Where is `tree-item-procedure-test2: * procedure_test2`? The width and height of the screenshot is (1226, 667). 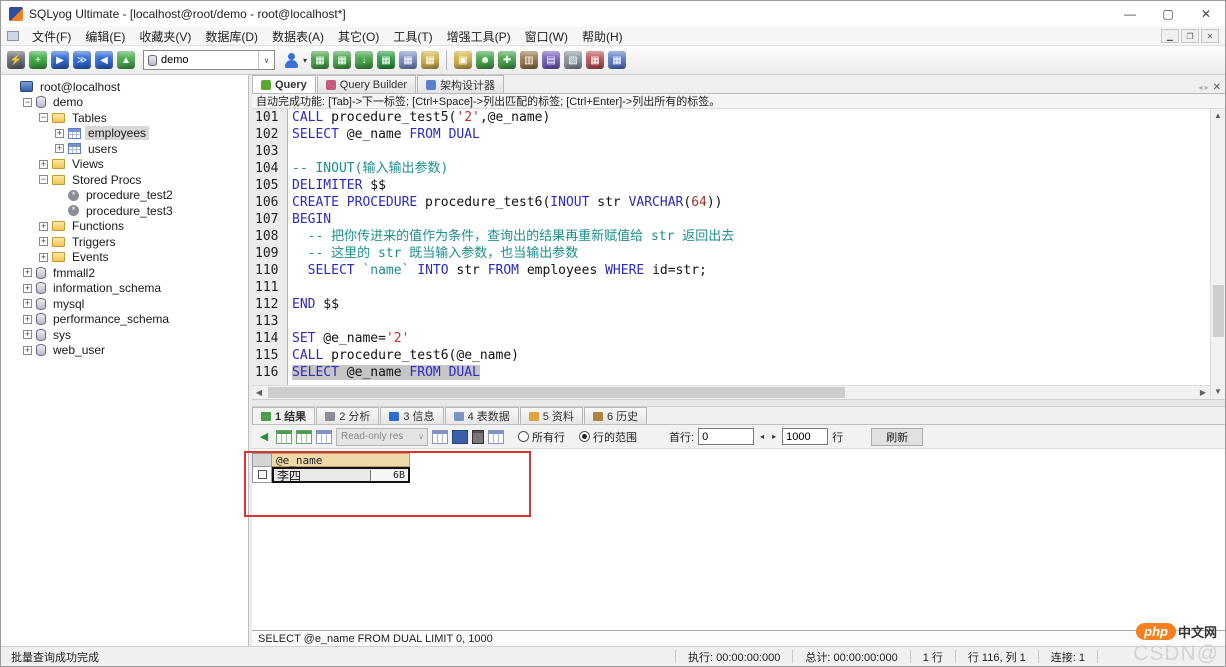 tree-item-procedure-test2: * procedure_test2 is located at coordinates (124, 196).